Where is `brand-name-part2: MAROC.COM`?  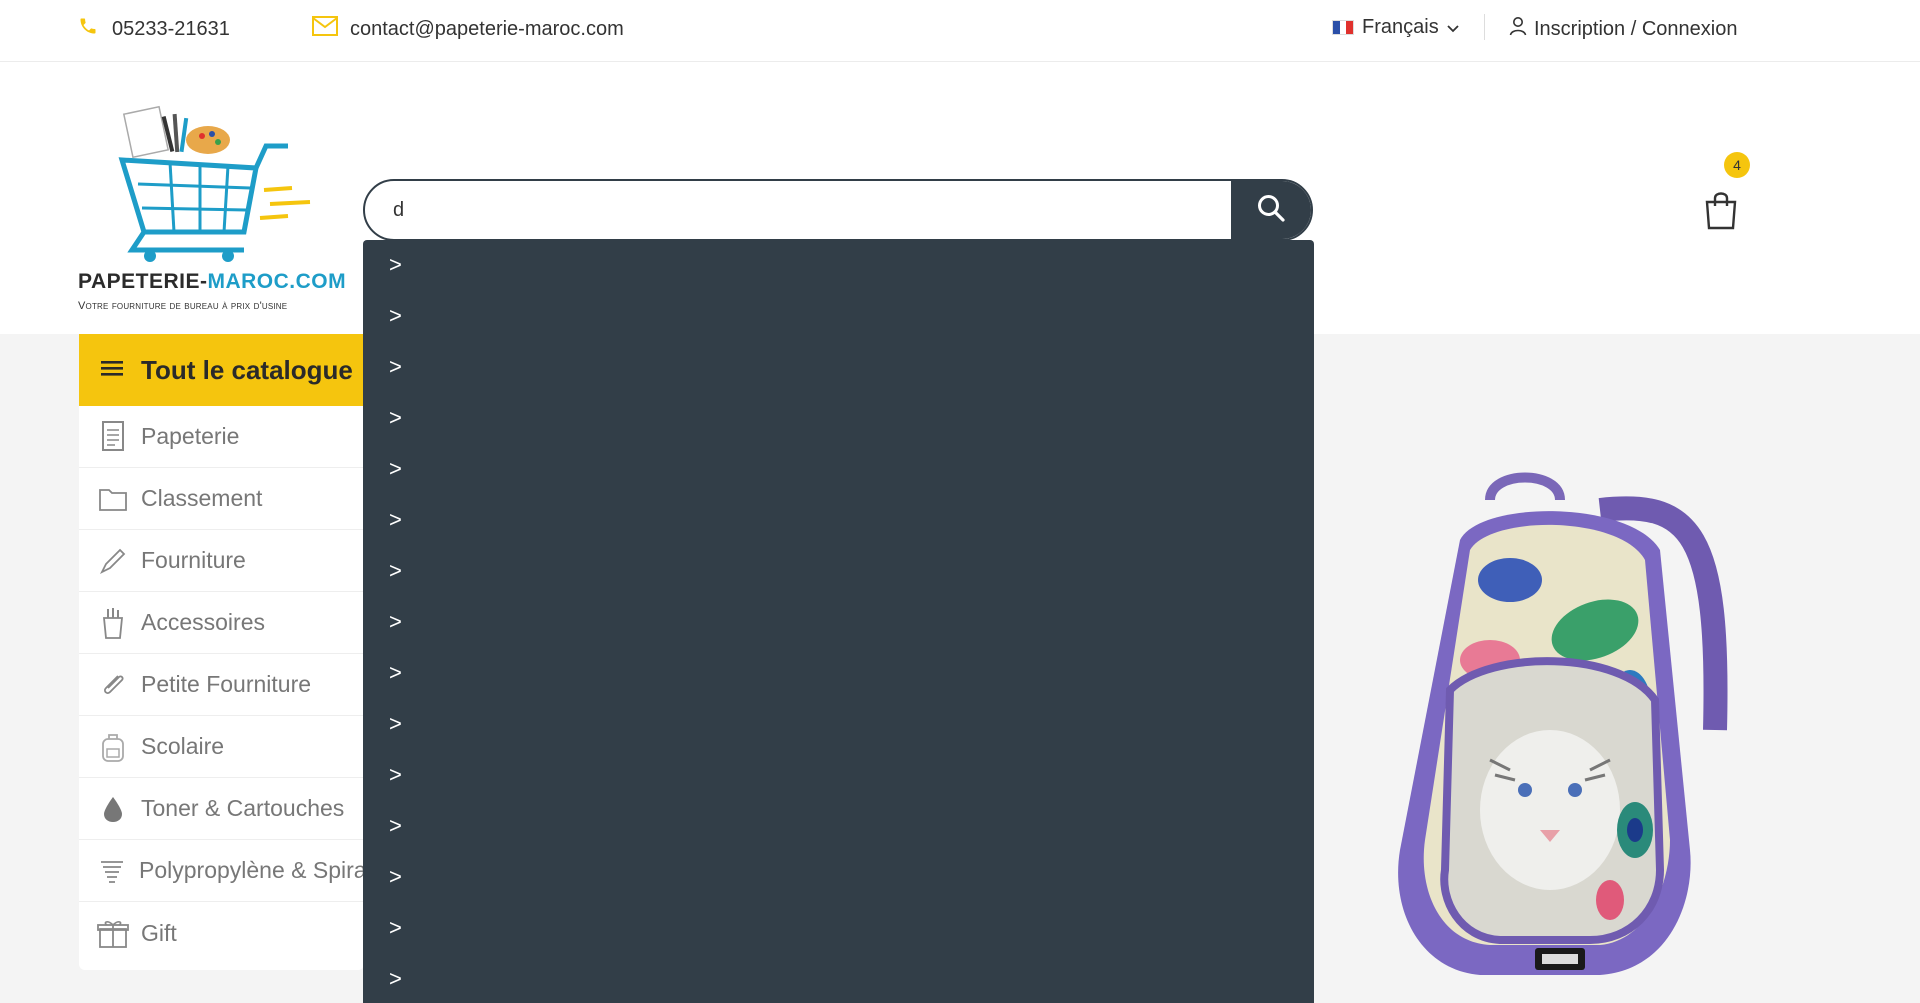 brand-name-part2: MAROC.COM is located at coordinates (277, 281).